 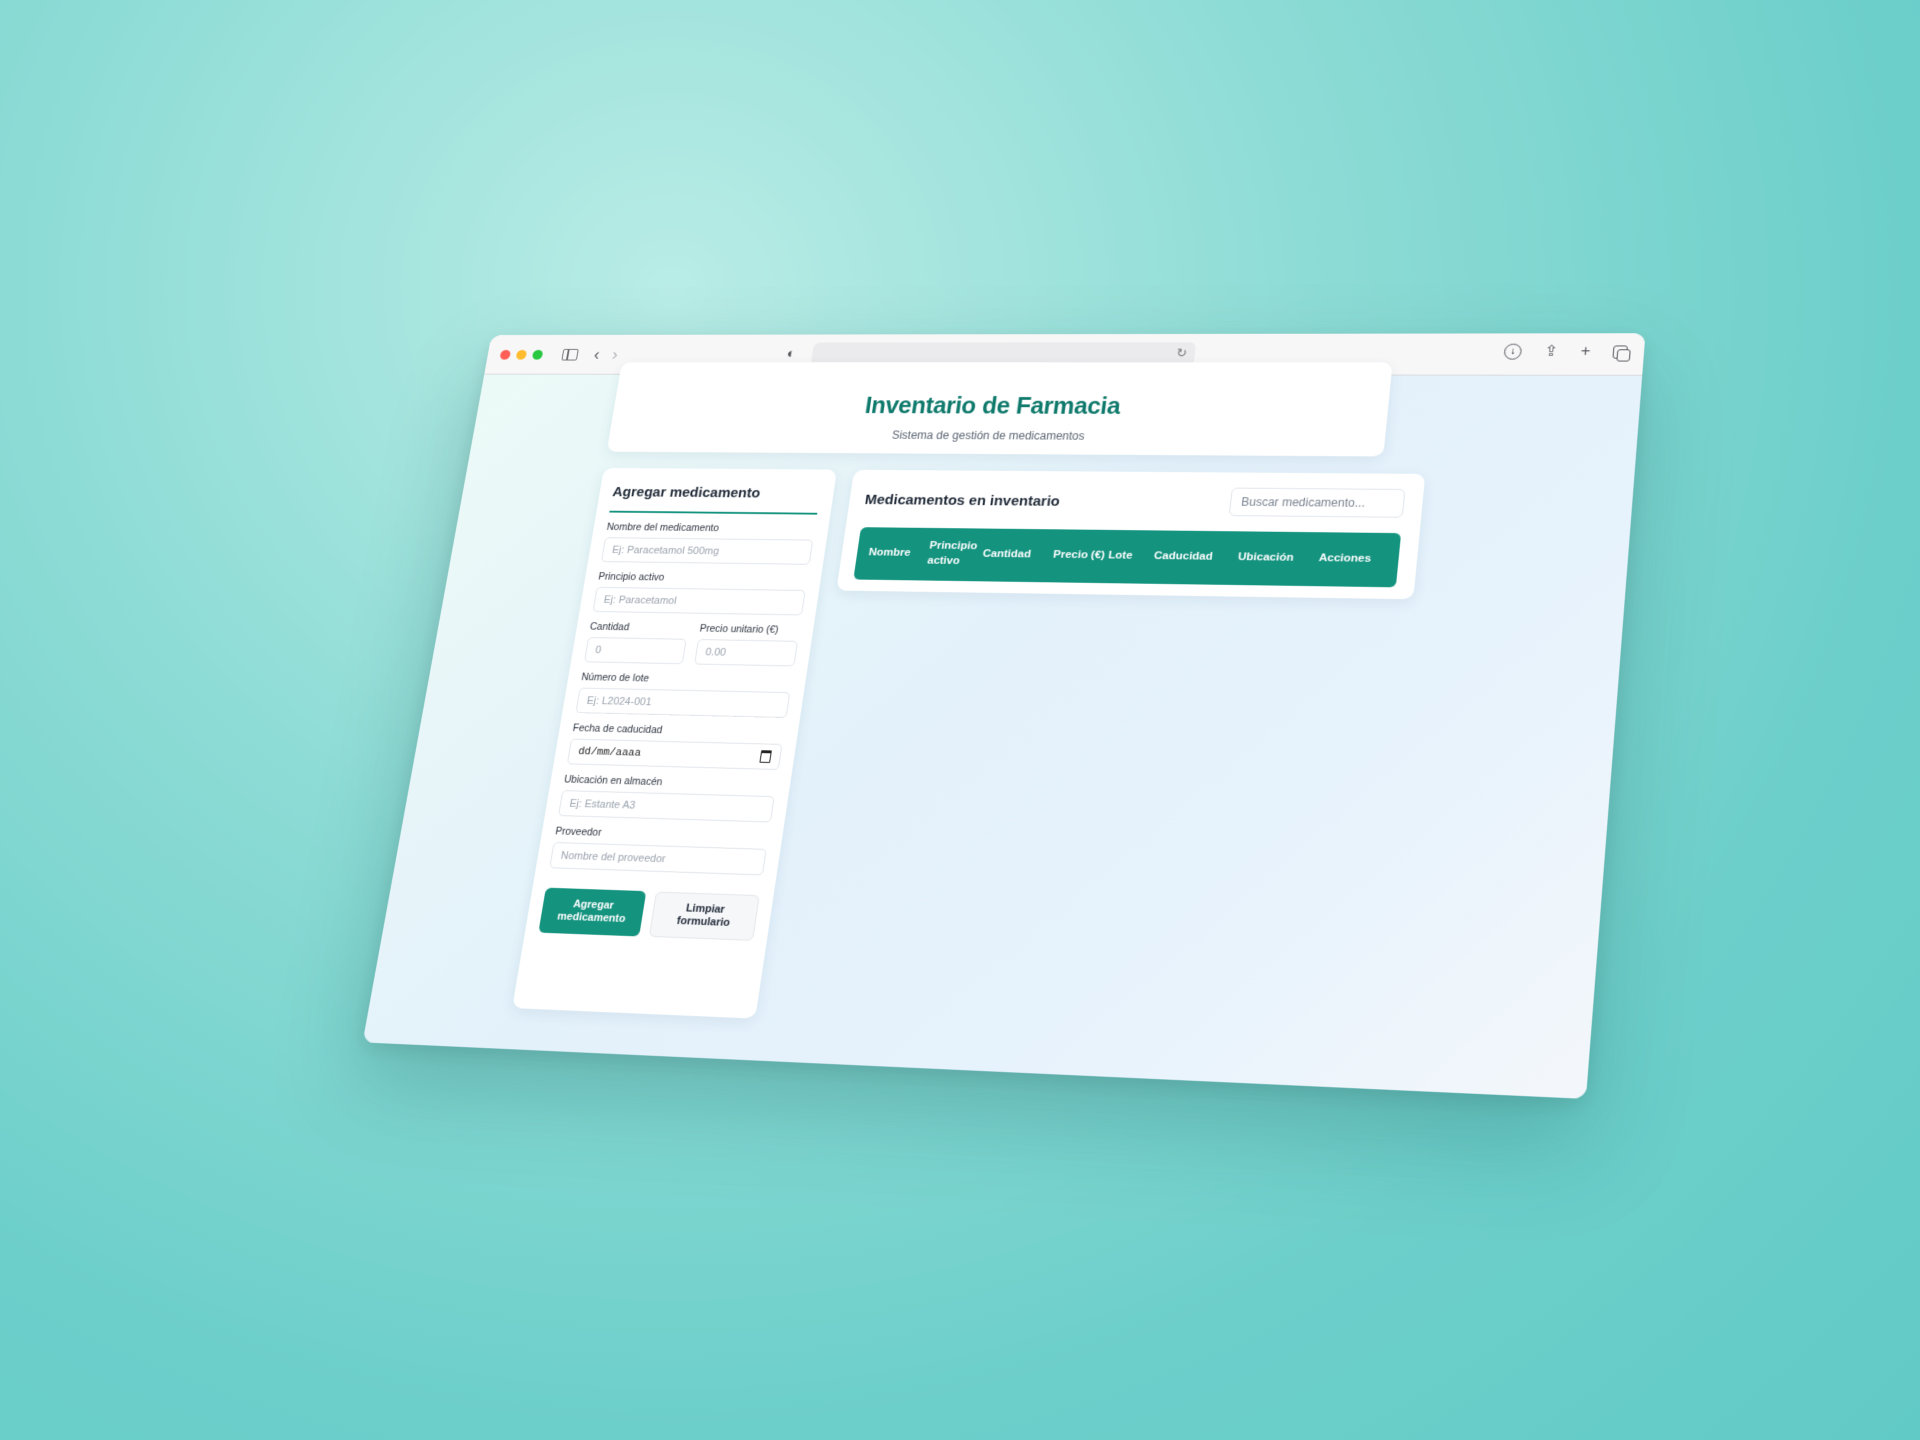 I want to click on cantidad-input, so click(x=635, y=651).